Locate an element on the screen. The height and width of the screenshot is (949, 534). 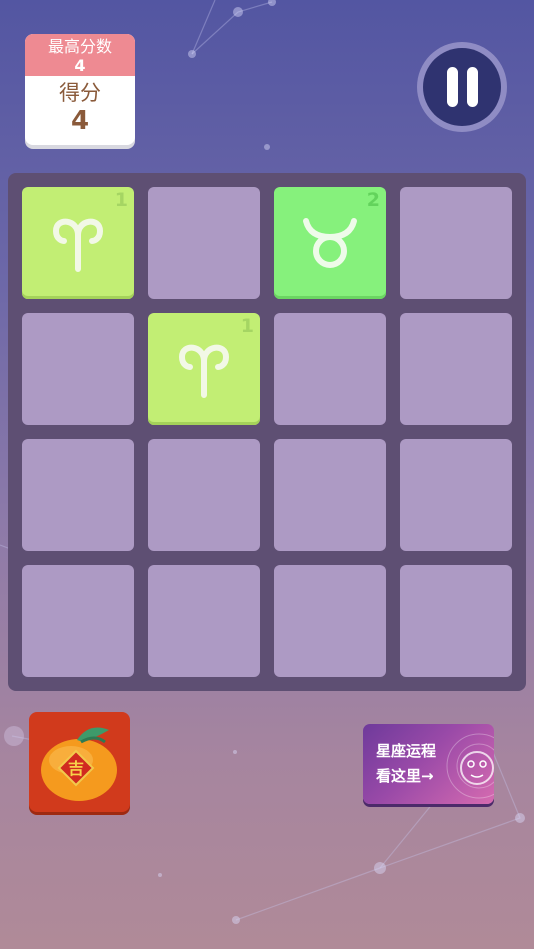
tile-level: 2 is located at coordinates (373, 200).